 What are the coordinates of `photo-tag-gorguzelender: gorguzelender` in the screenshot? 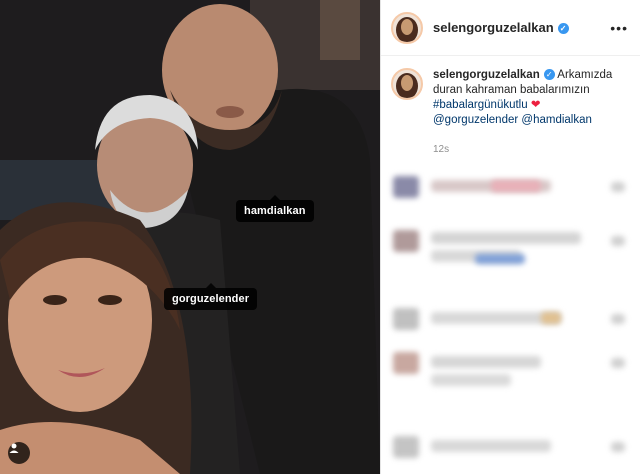 It's located at (211, 296).